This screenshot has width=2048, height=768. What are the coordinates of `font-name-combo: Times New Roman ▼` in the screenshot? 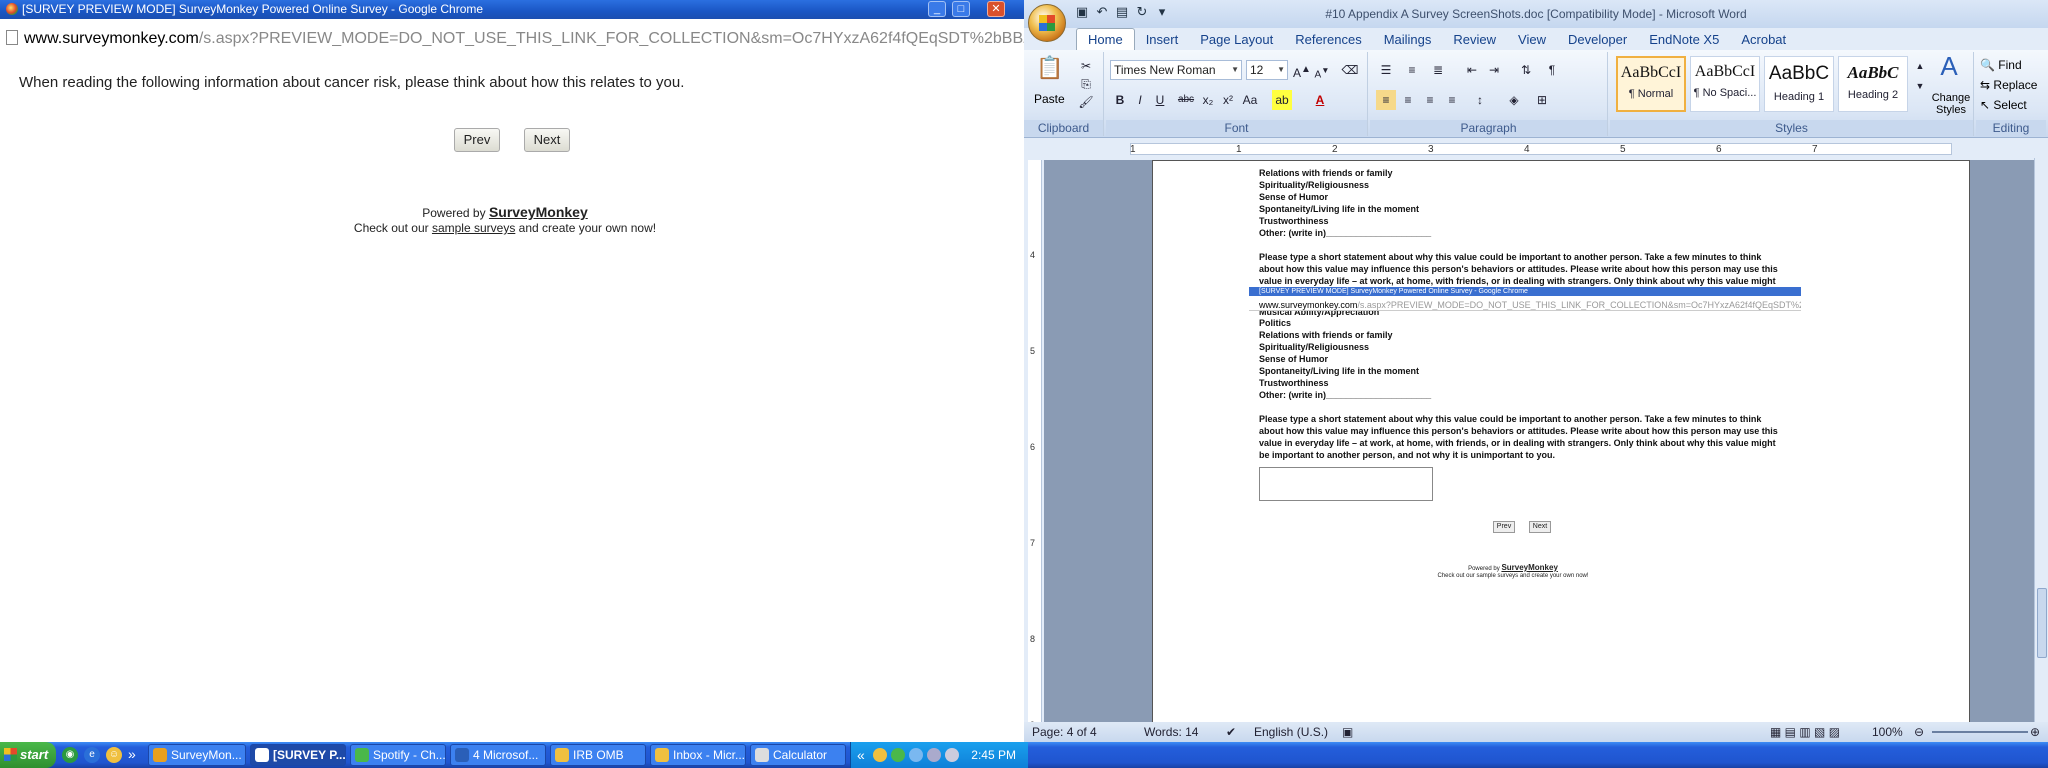 It's located at (1176, 70).